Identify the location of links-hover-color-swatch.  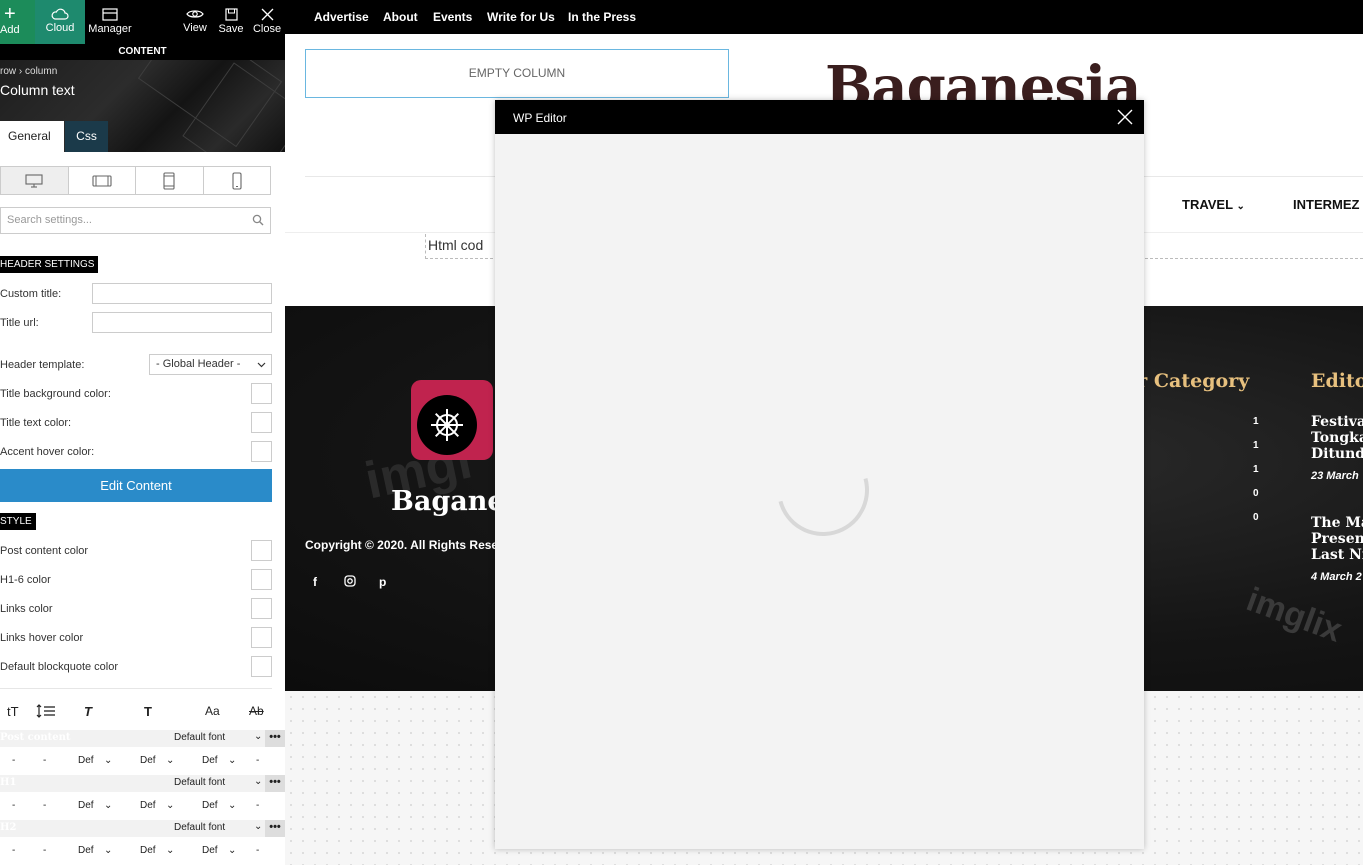
(261, 637).